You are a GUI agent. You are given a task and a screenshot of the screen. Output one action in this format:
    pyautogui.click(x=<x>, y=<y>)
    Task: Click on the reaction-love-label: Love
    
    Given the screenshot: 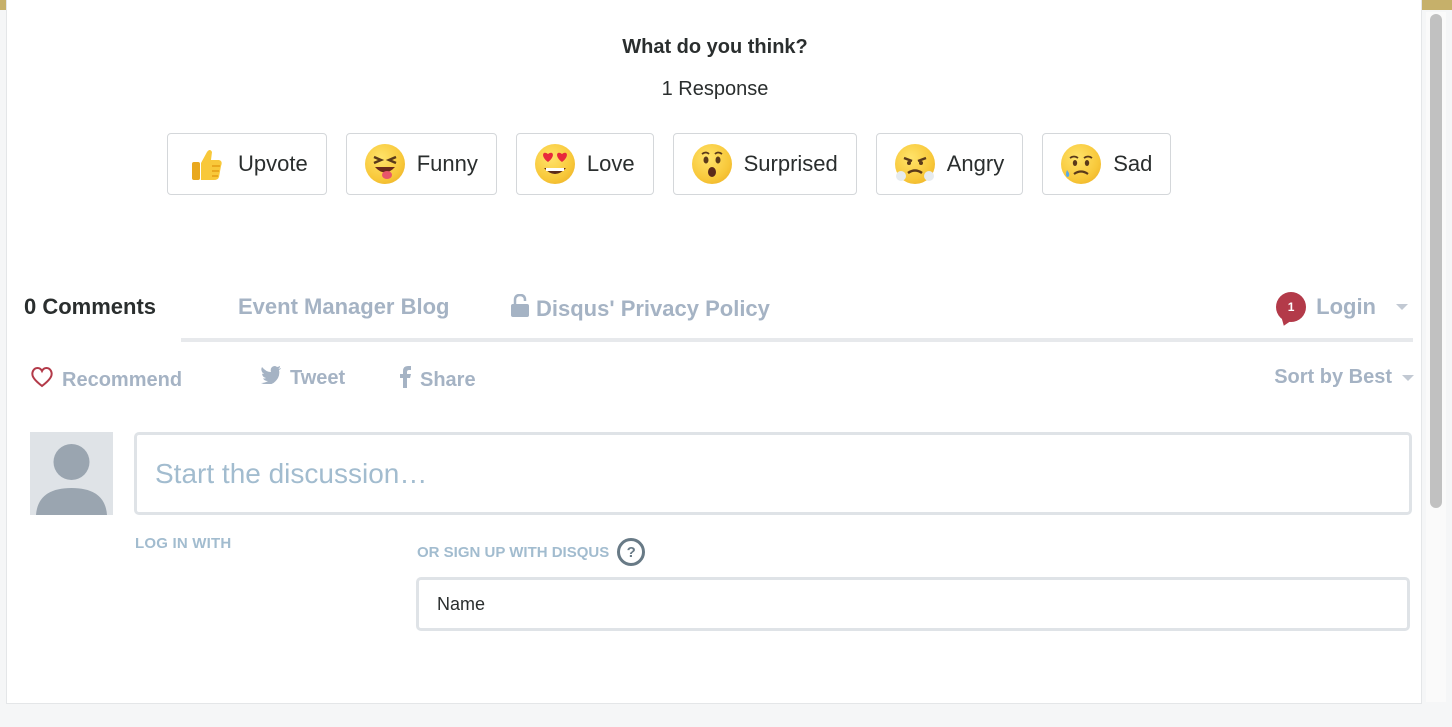 What is the action you would take?
    pyautogui.click(x=610, y=163)
    